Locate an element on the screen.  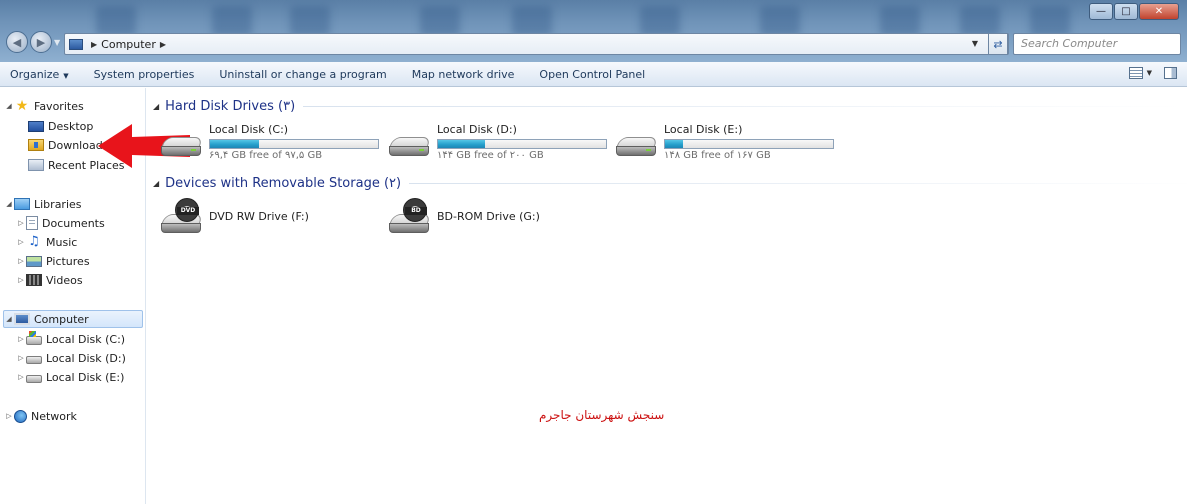
breadcrumb-computer: Computer is located at coordinates (128, 44).